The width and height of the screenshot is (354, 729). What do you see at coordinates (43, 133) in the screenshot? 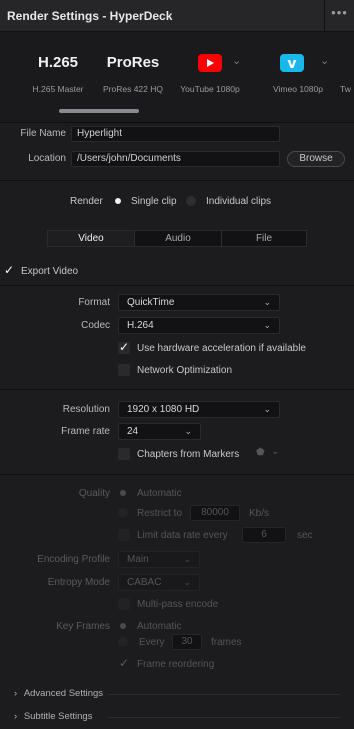
I see `file-name-label: File Name` at bounding box center [43, 133].